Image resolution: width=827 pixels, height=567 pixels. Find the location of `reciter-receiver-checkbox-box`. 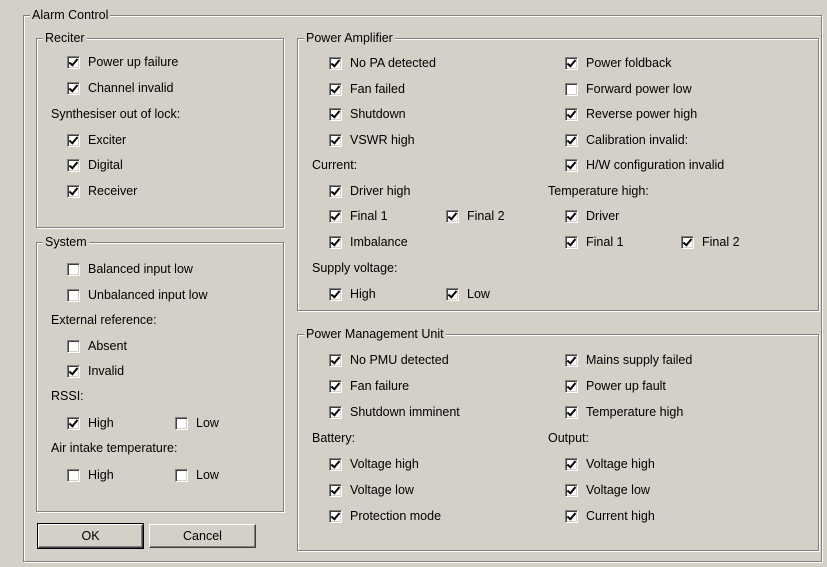

reciter-receiver-checkbox-box is located at coordinates (73, 191).